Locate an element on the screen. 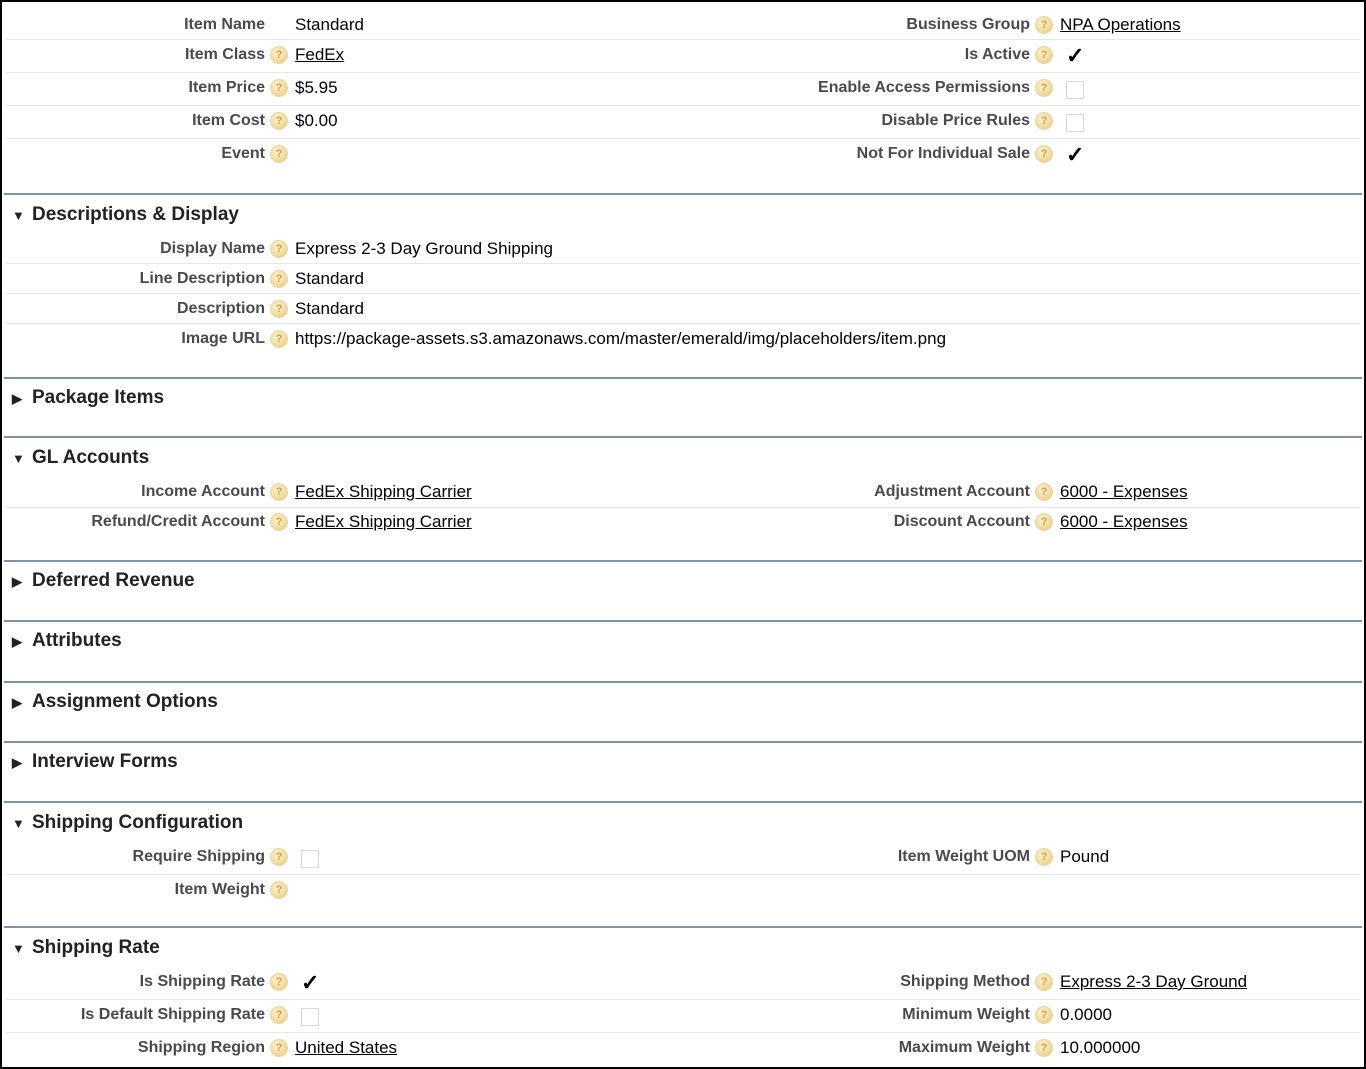  field-value-description: Standard is located at coordinates (329, 308).